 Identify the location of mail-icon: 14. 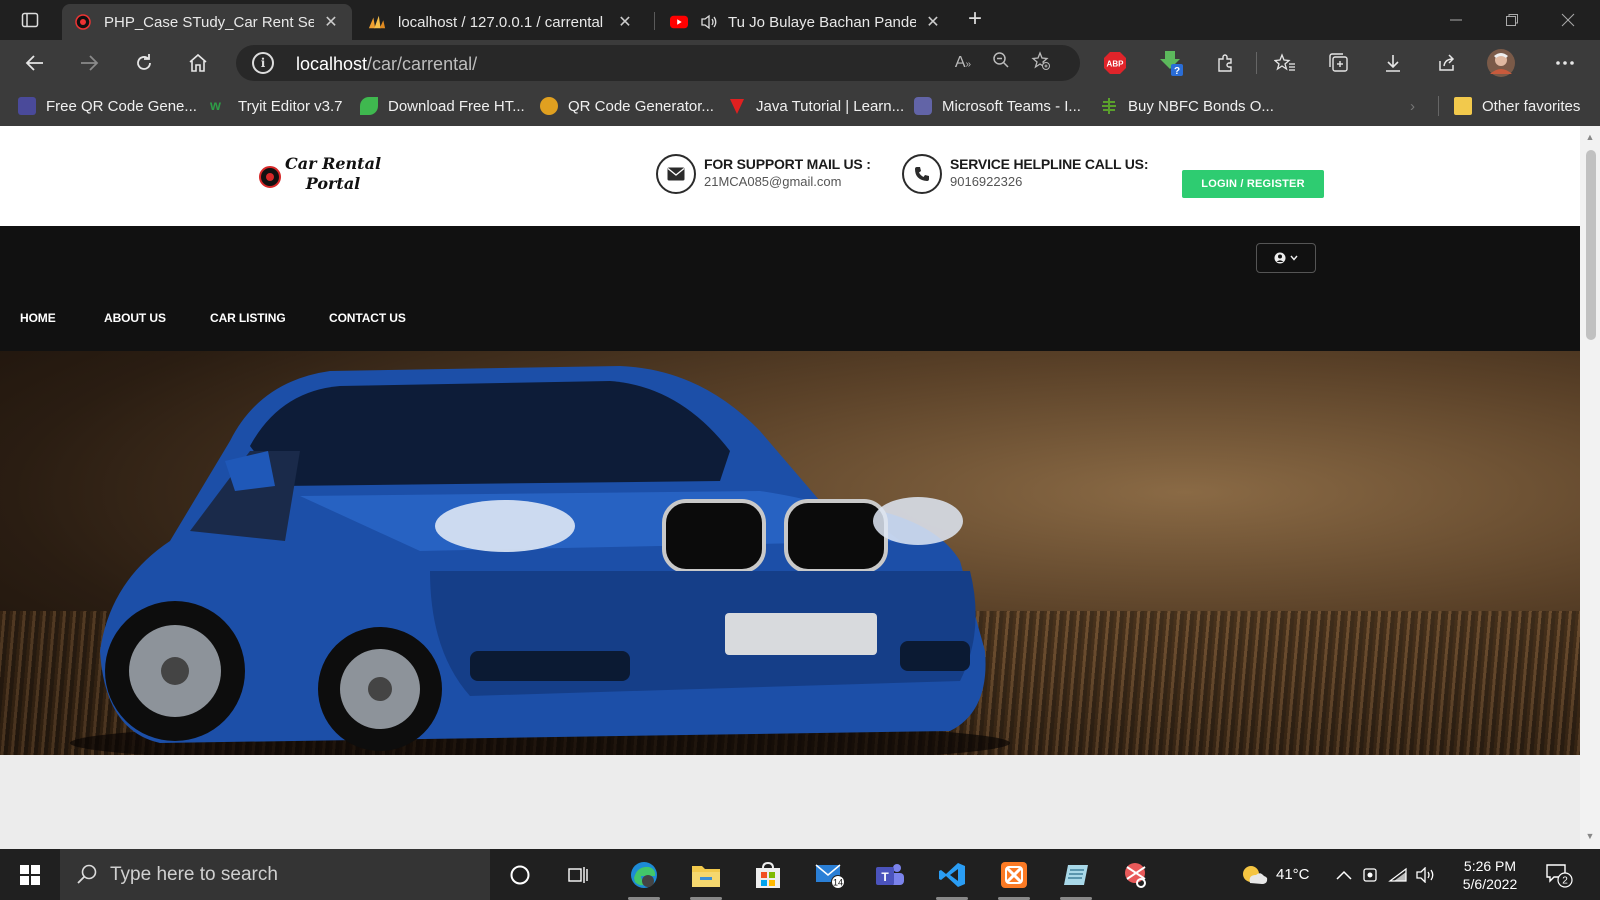
(830, 876).